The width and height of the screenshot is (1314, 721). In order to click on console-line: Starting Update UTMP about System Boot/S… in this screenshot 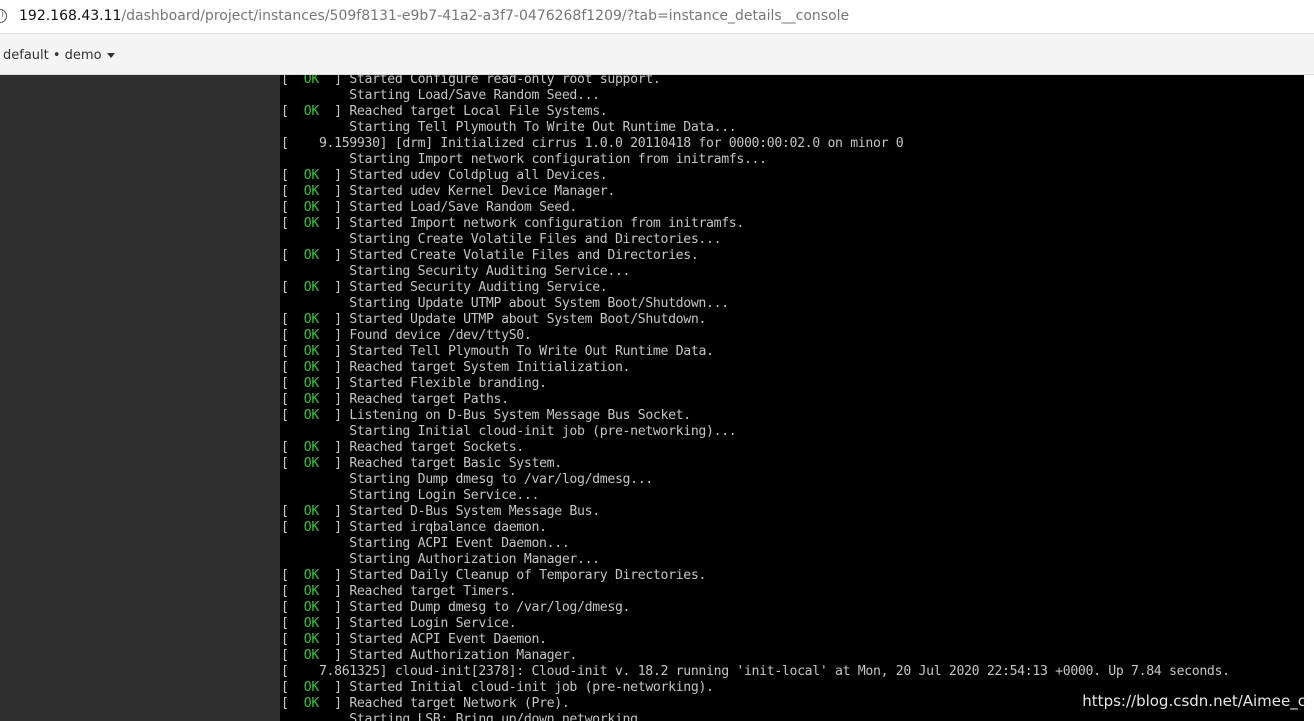, I will do `click(505, 303)`.